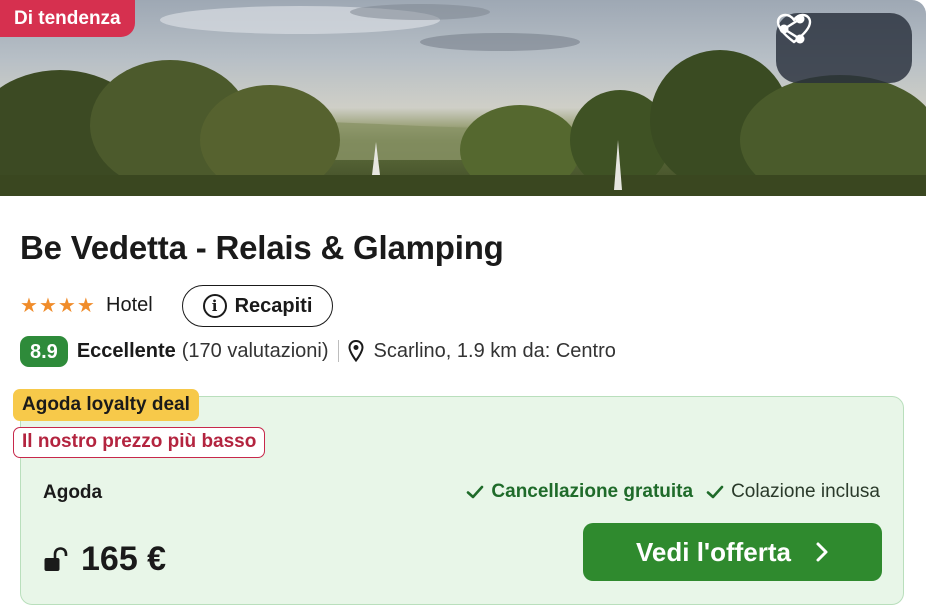 This screenshot has width=928, height=616. What do you see at coordinates (106, 405) in the screenshot?
I see `loyalty-deal-badge: Agoda loyalty deal` at bounding box center [106, 405].